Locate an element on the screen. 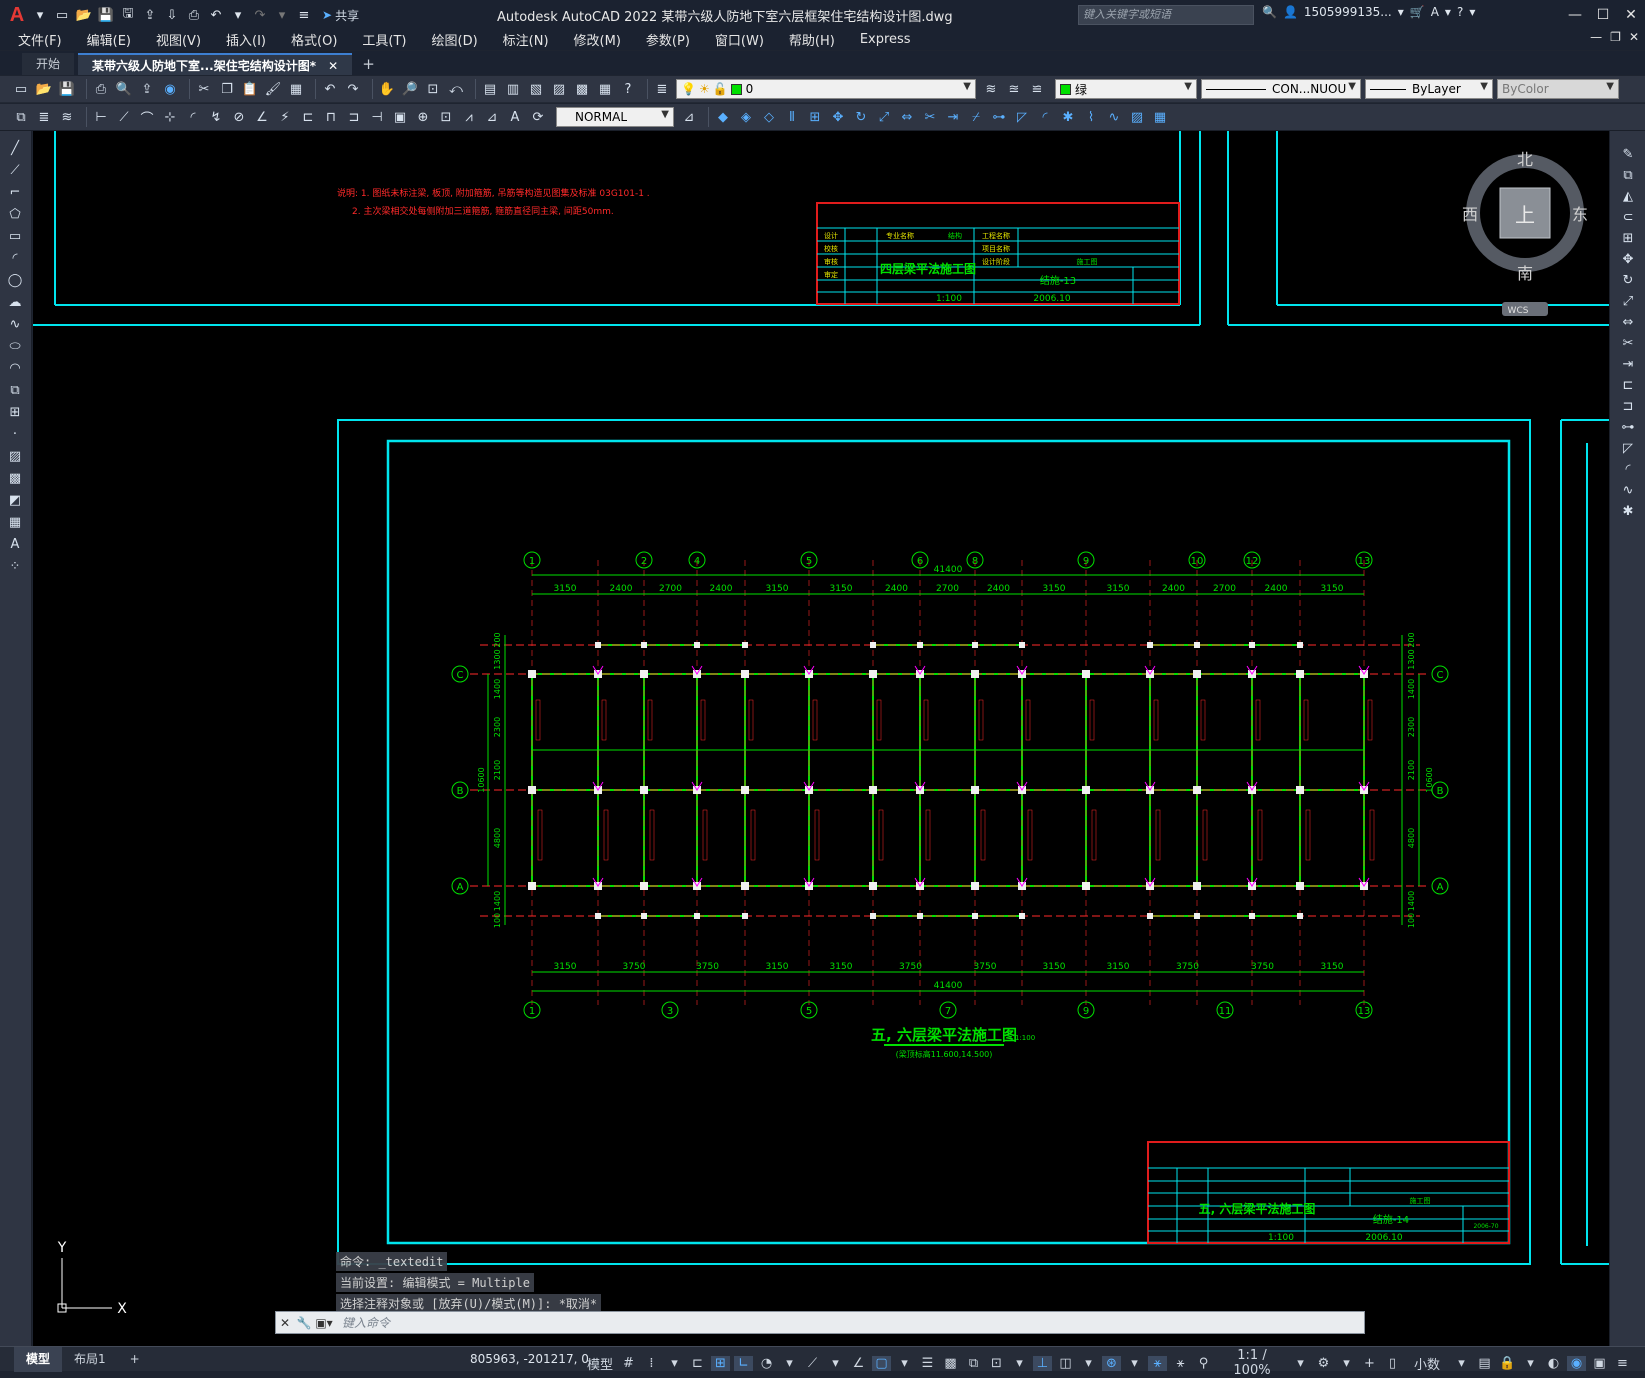  tab-layout1: 布局1 is located at coordinates (90, 1359).